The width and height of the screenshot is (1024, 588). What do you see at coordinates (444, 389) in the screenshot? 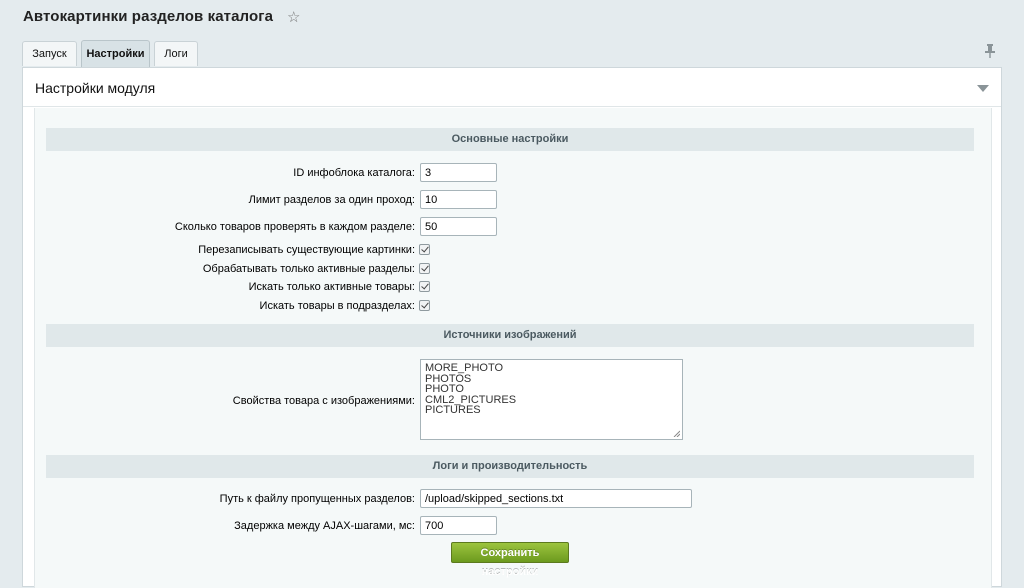
I see `image-prop-line: PHOTO` at bounding box center [444, 389].